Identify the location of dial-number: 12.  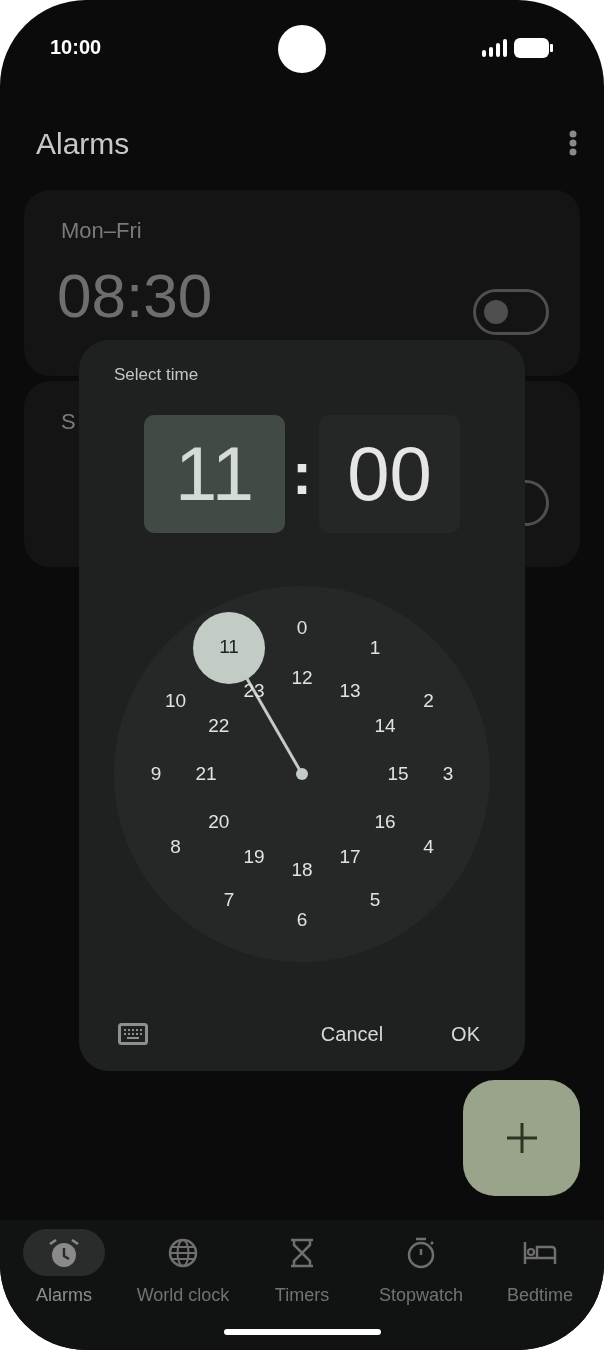
(302, 678).